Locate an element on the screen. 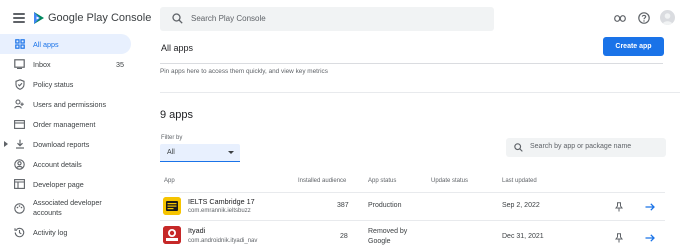 The image size is (680, 249). chevron-down-icon is located at coordinates (231, 152).